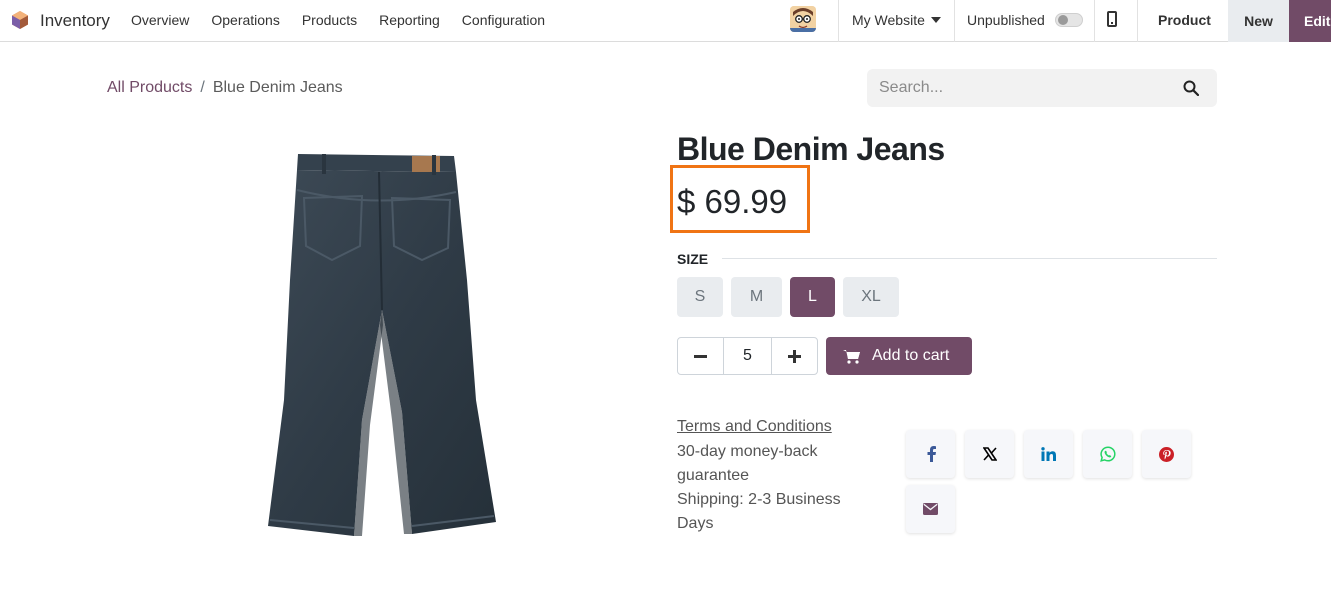 This screenshot has width=1331, height=594. I want to click on minus-icon, so click(700, 356).